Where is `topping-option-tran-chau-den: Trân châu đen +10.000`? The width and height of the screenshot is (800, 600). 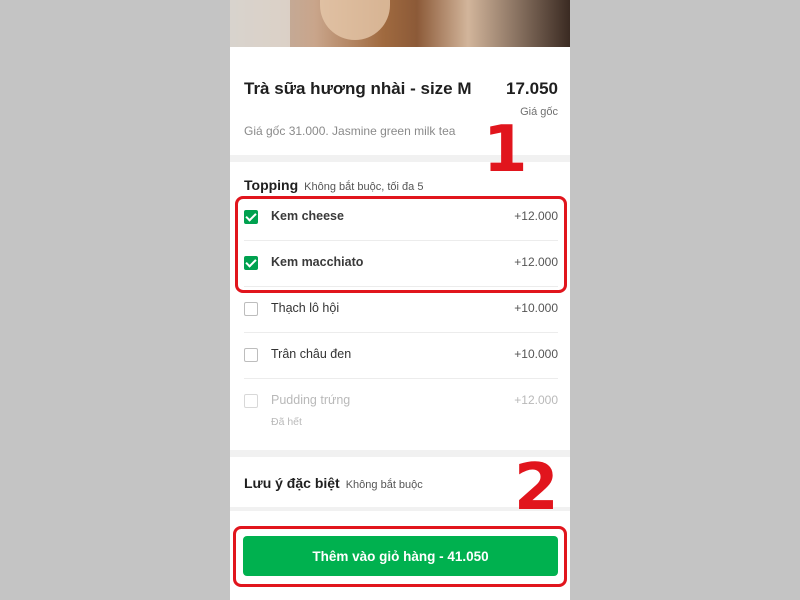
topping-option-tran-chau-den: Trân châu đen +10.000 is located at coordinates (400, 356).